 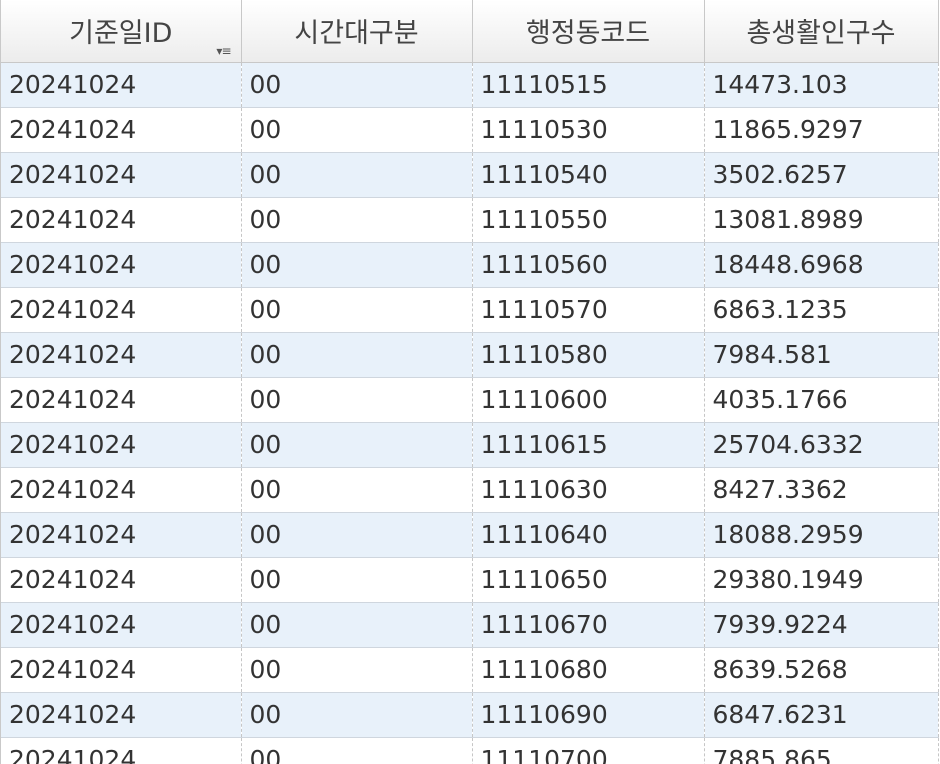 I want to click on column-header-total-population: 총생활인구수, so click(x=821, y=31).